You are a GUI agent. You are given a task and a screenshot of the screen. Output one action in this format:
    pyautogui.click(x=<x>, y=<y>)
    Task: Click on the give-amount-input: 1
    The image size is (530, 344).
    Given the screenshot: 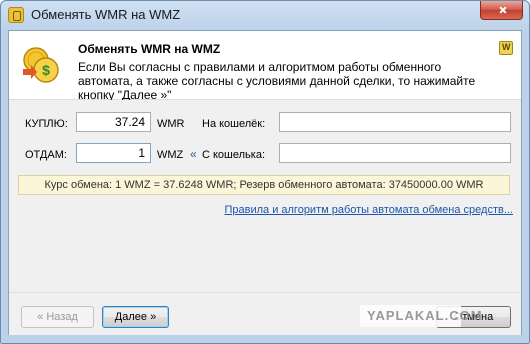 What is the action you would take?
    pyautogui.click(x=113, y=153)
    